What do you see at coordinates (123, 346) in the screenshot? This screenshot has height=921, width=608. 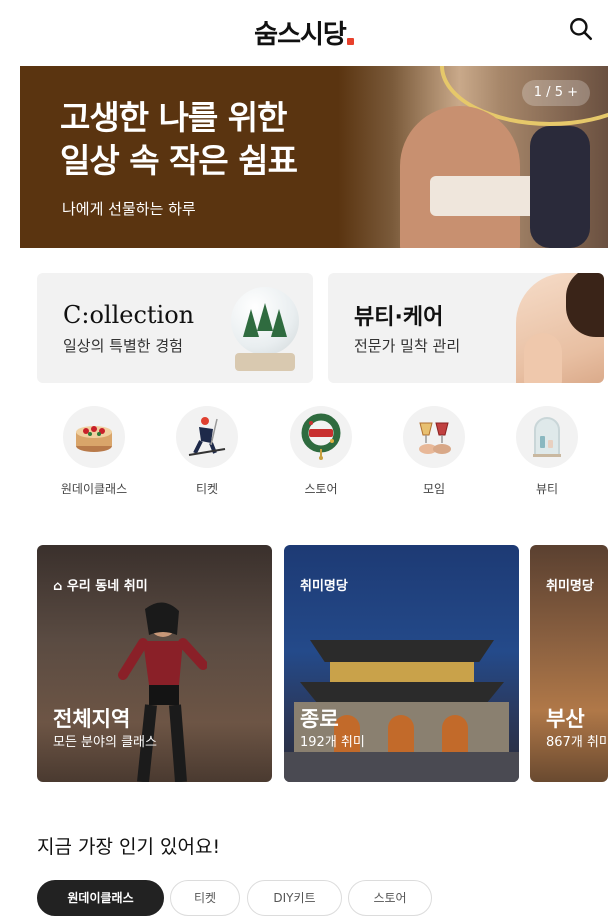 I see `promo-subtitle: 일상의 특별한 경험` at bounding box center [123, 346].